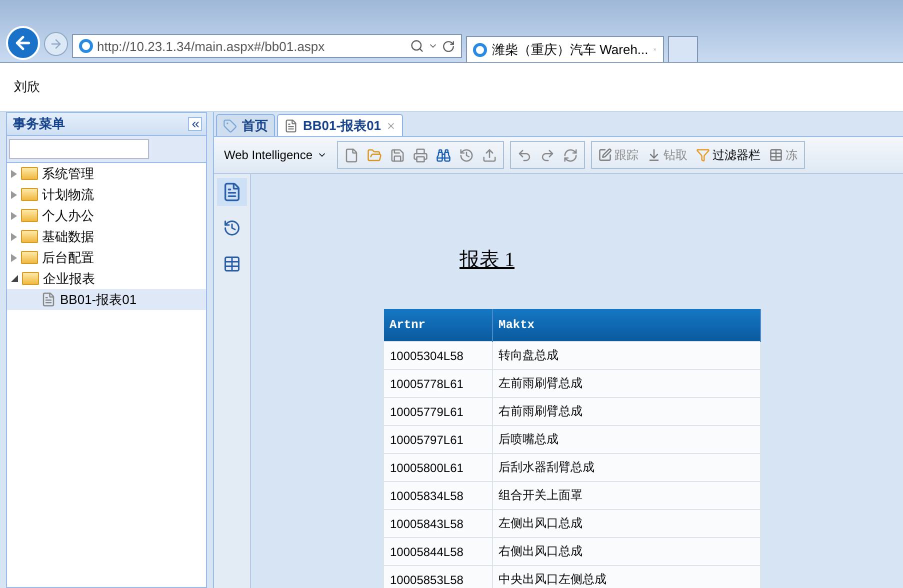  Describe the element at coordinates (39, 124) in the screenshot. I see `sidebar-title: 事务菜单` at that location.